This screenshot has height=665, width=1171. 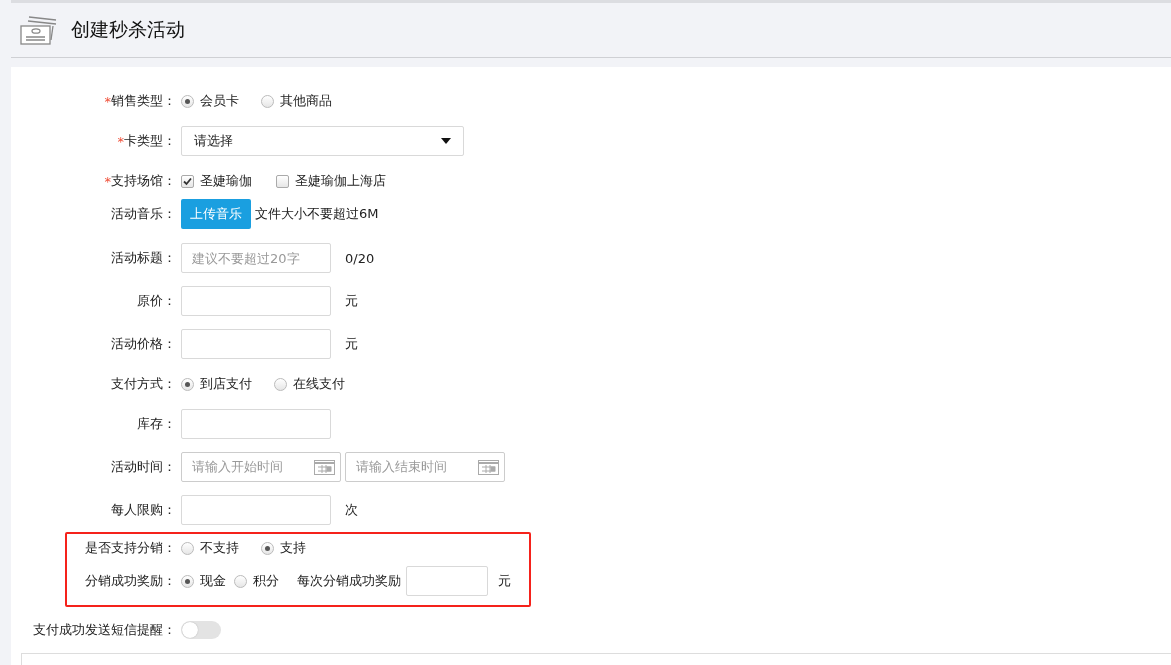 What do you see at coordinates (130, 548) in the screenshot?
I see `field-label: 是否支持分销：` at bounding box center [130, 548].